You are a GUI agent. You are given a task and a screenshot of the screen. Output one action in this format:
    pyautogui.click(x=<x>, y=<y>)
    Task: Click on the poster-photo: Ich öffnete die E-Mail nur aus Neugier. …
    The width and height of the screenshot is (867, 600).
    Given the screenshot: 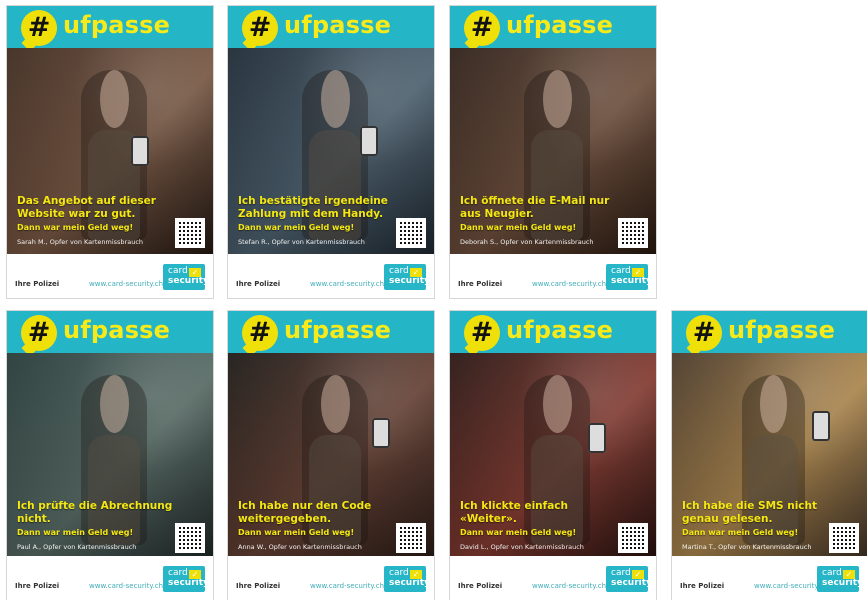 What is the action you would take?
    pyautogui.click(x=553, y=152)
    